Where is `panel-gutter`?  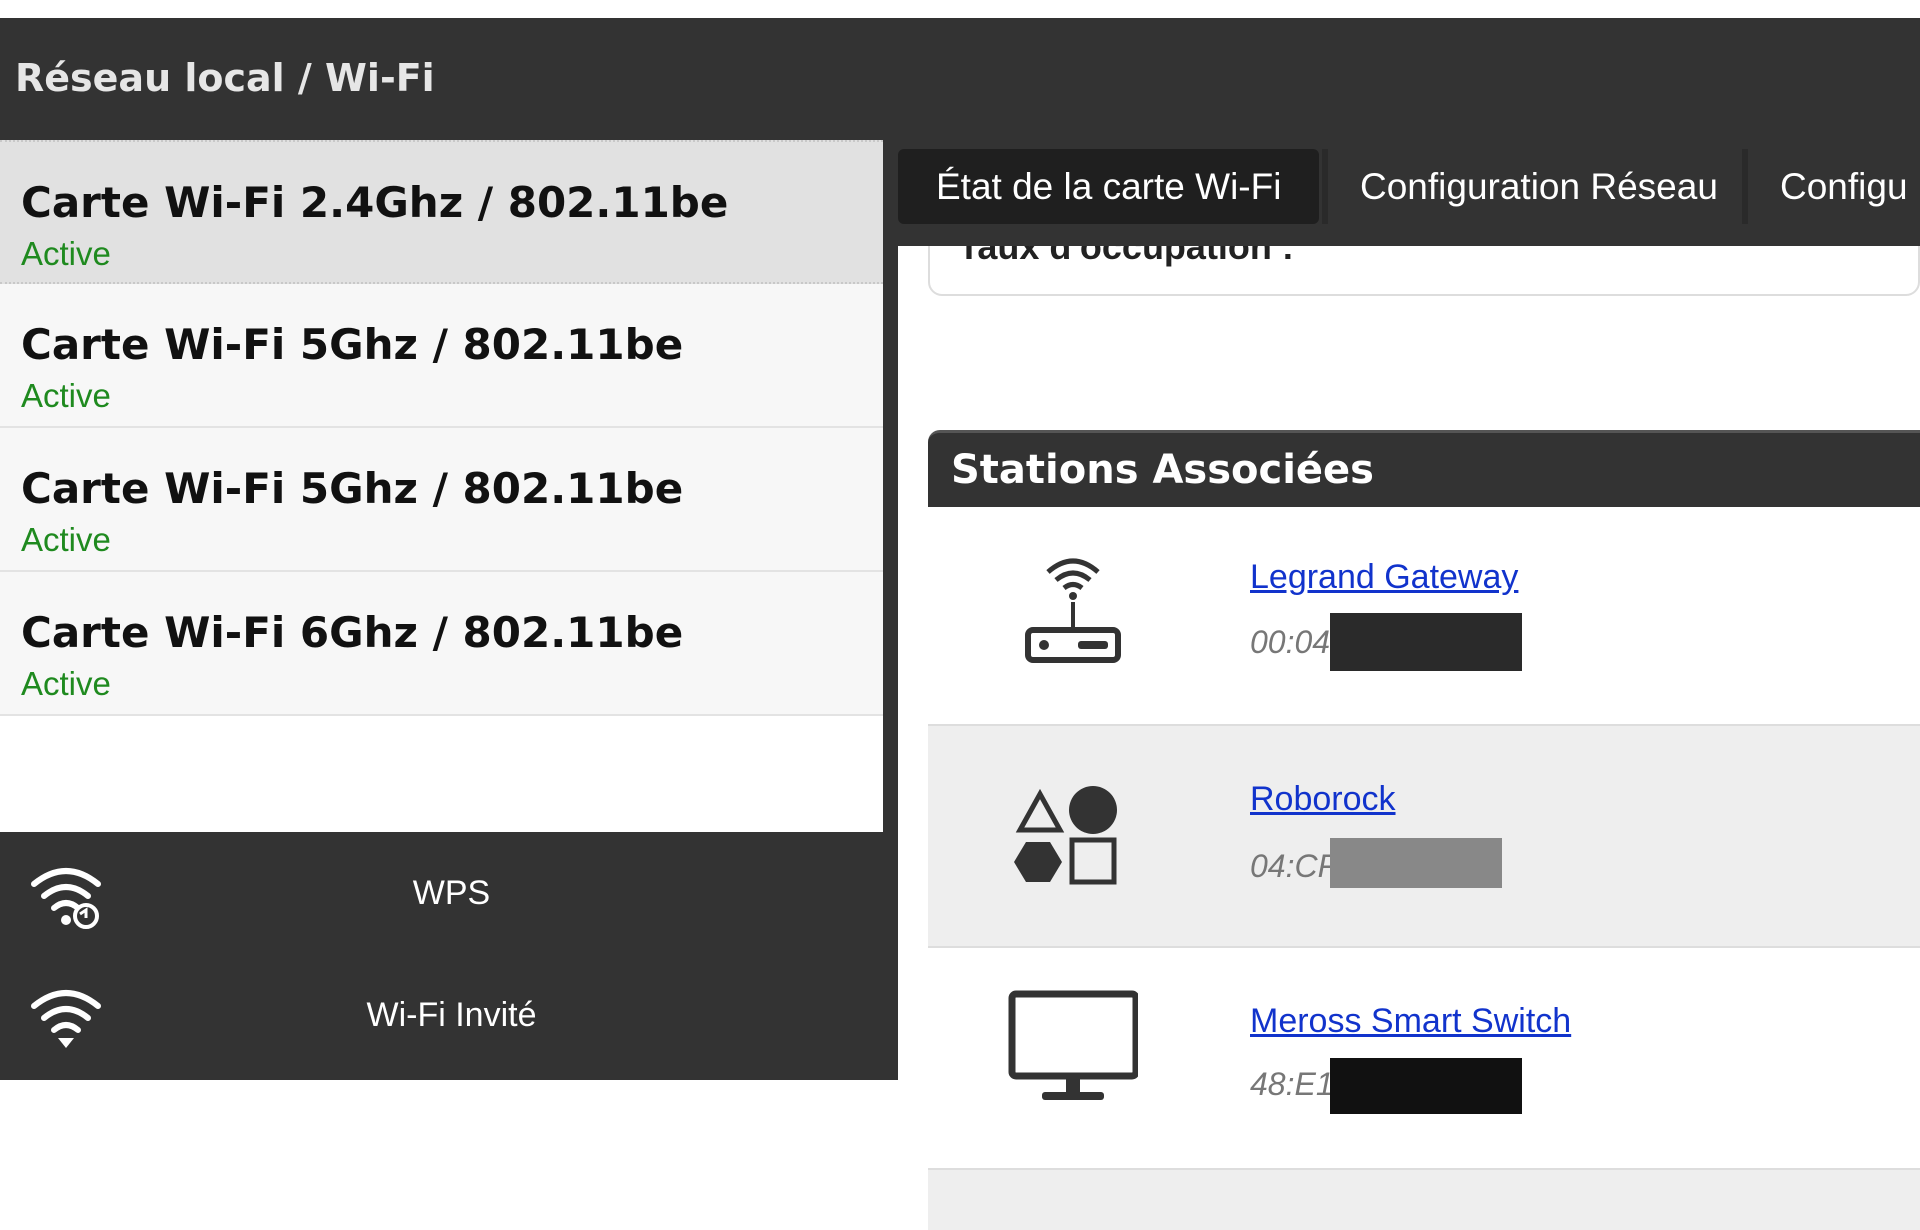 panel-gutter is located at coordinates (890, 610).